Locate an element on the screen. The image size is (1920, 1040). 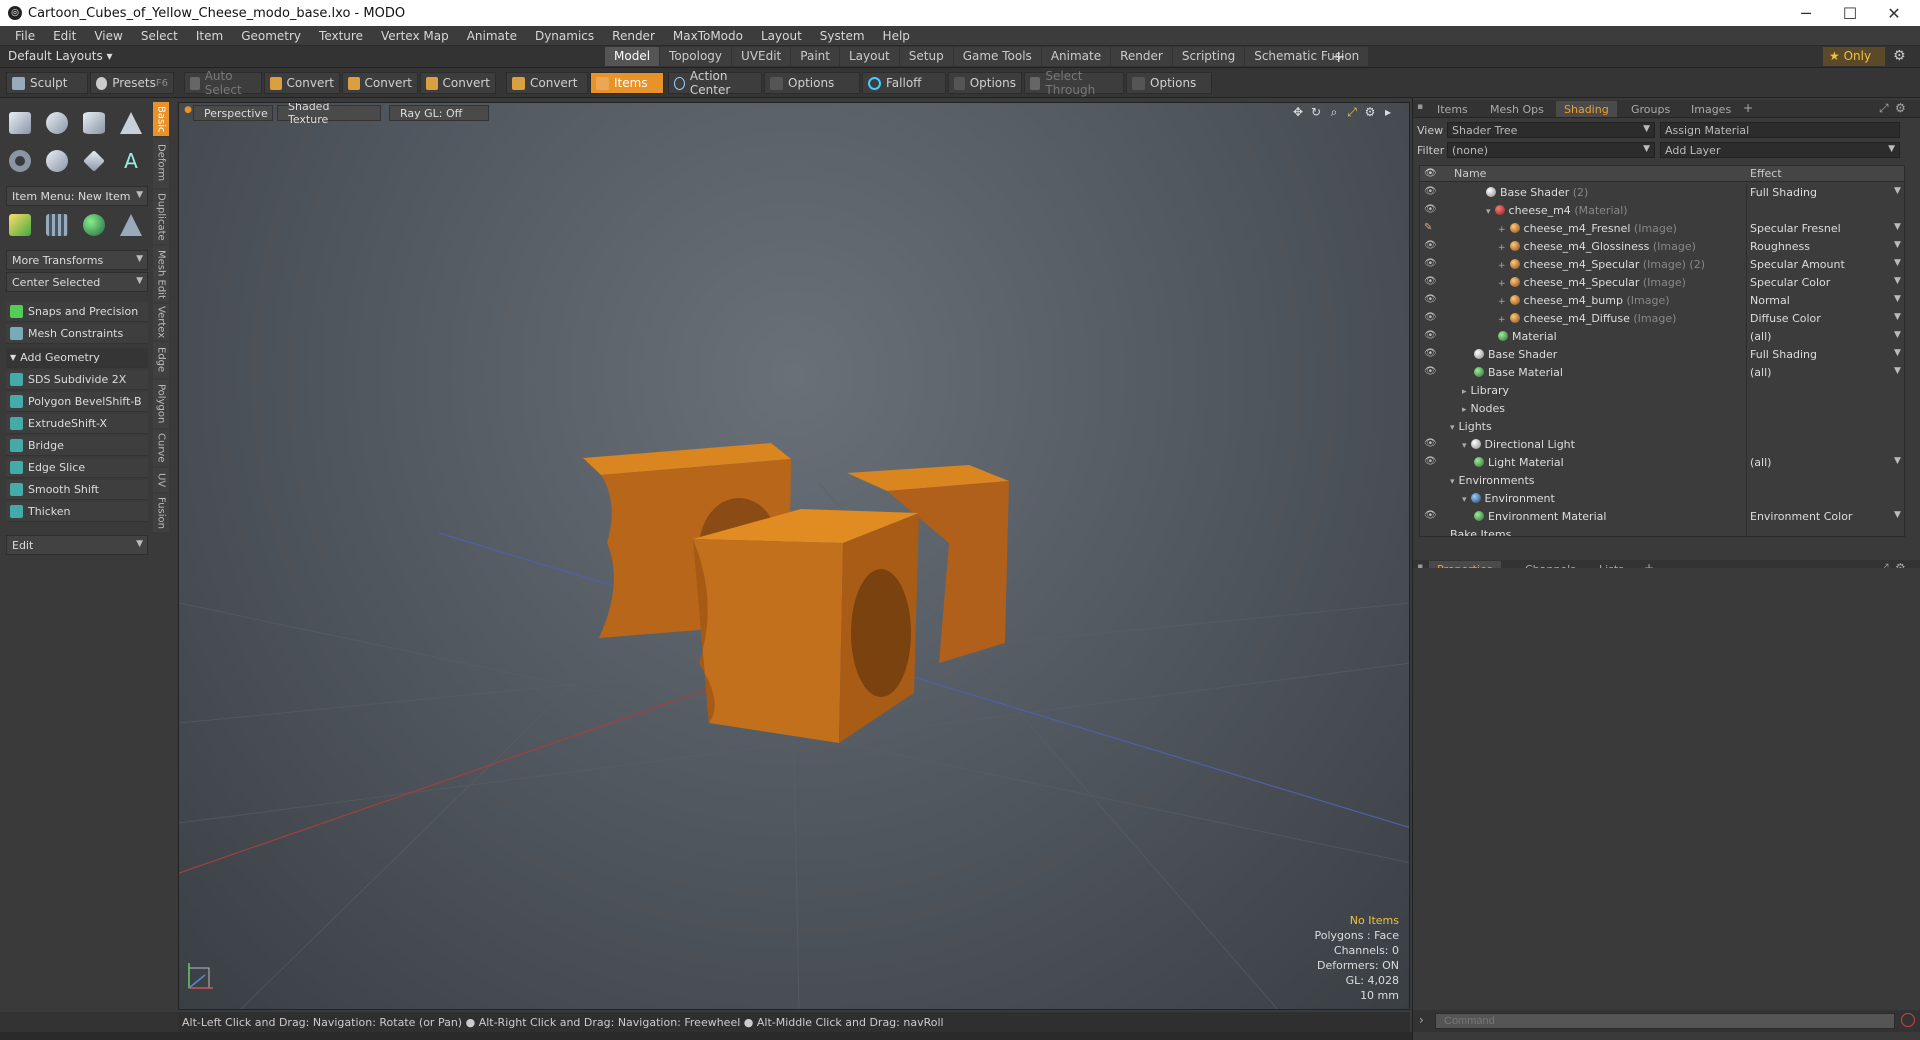
action-center-button: Action Center is located at coordinates (715, 83).